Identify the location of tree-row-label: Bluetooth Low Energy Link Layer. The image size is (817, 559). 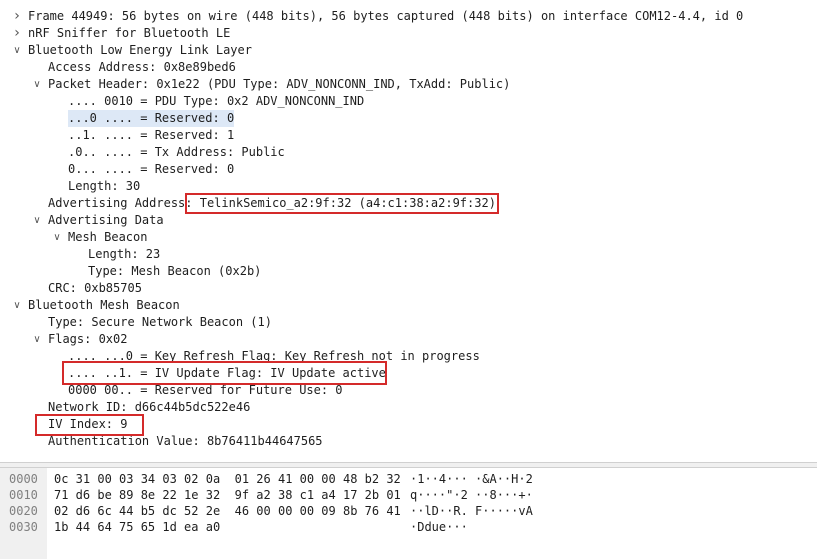
(140, 50).